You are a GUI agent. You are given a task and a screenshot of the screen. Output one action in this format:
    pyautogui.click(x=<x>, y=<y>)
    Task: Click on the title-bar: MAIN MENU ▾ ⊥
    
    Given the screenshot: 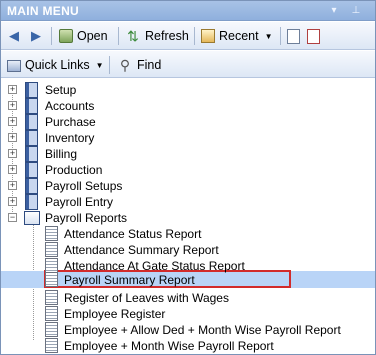 What is the action you would take?
    pyautogui.click(x=188, y=11)
    